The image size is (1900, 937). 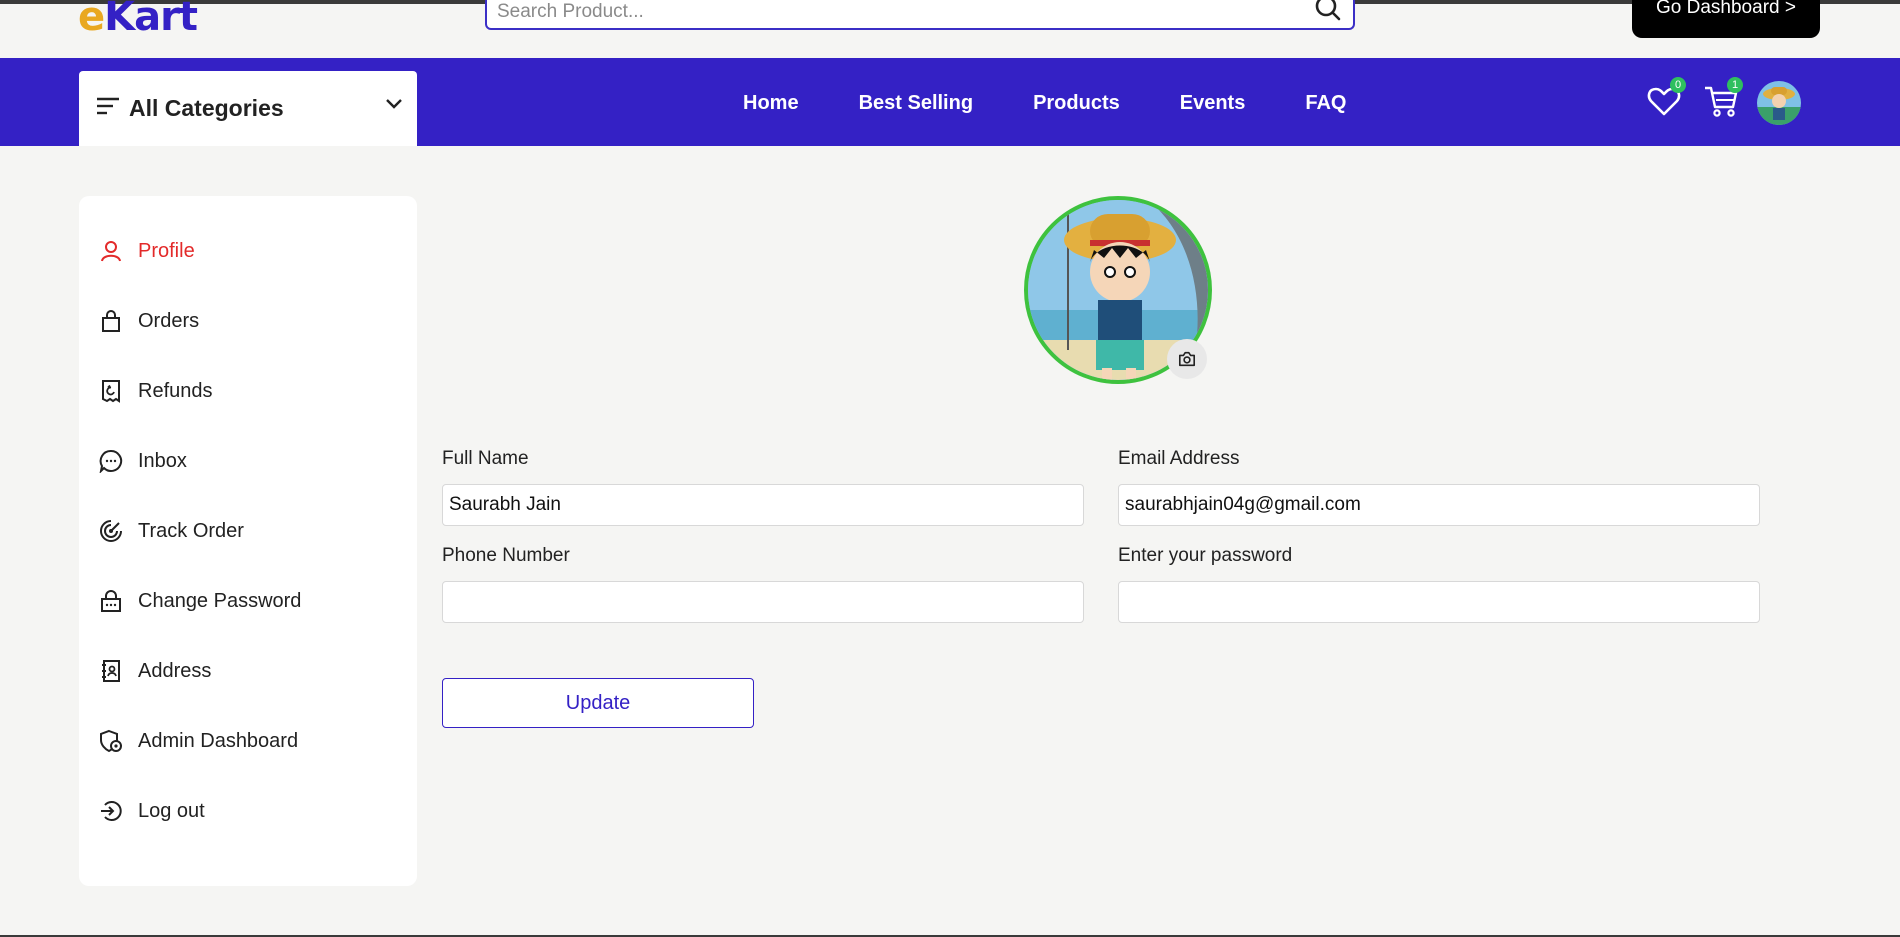 I want to click on sidebar-item-label: Profile, so click(x=166, y=250).